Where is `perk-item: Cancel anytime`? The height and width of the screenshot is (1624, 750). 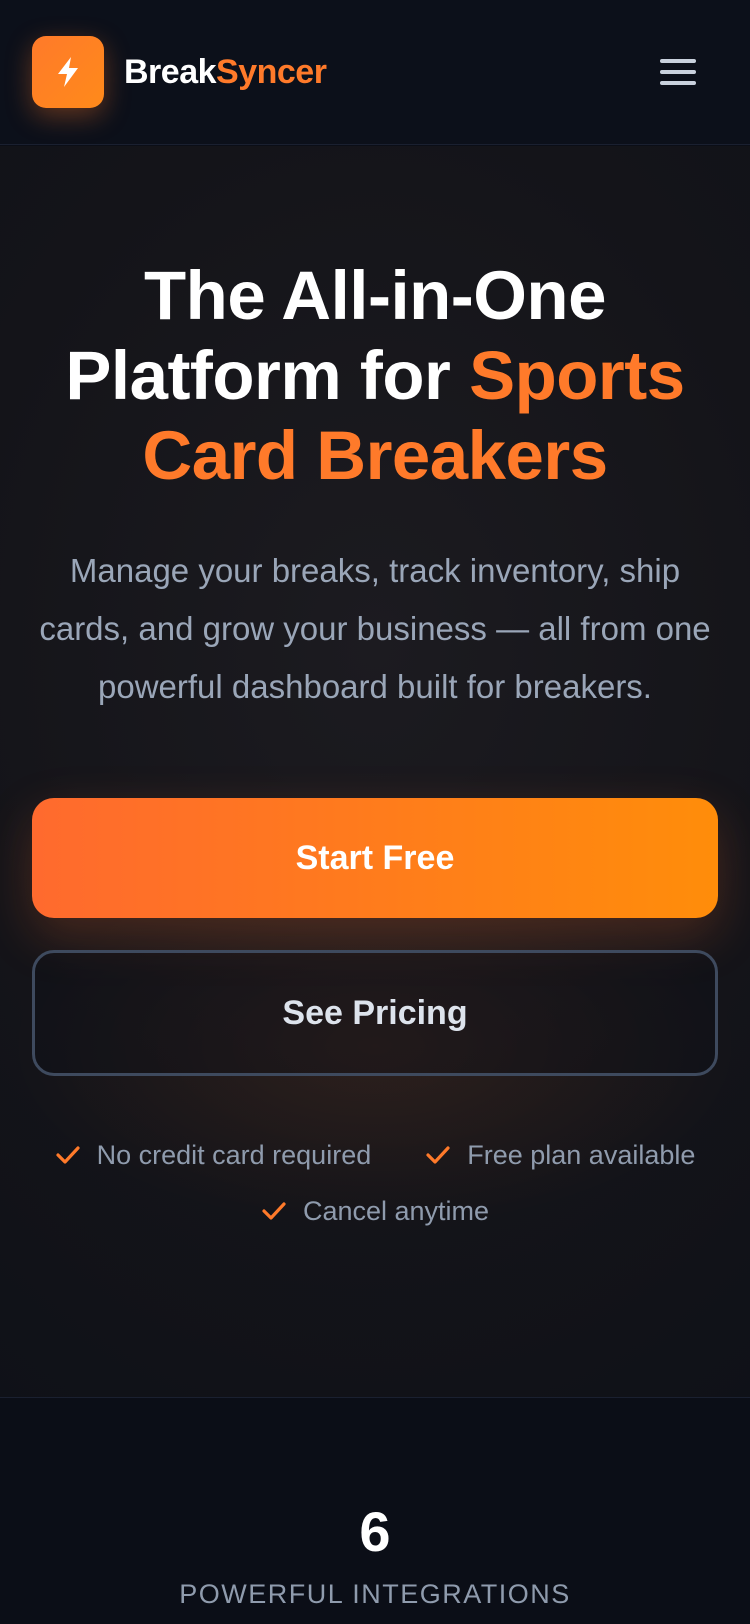 perk-item: Cancel anytime is located at coordinates (375, 1211).